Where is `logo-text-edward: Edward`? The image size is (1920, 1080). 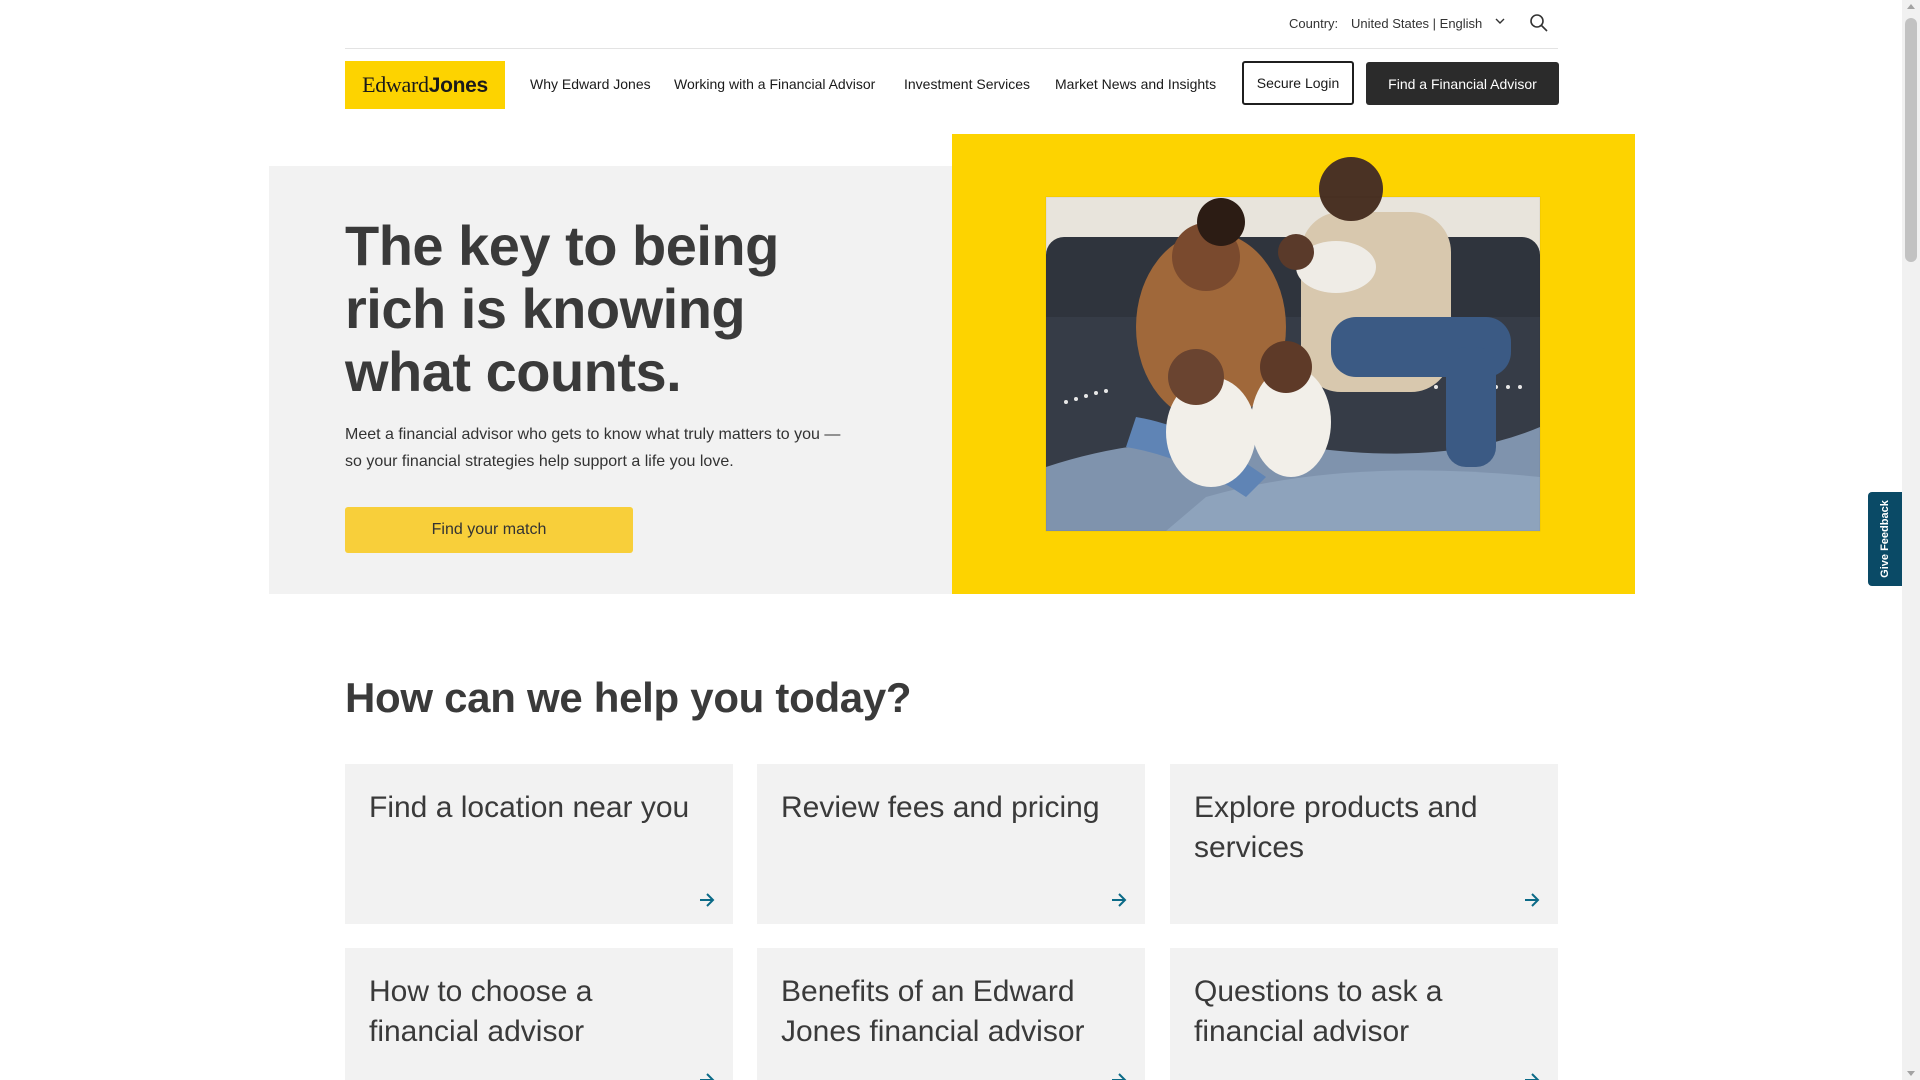
logo-text-edward: Edward is located at coordinates (395, 84).